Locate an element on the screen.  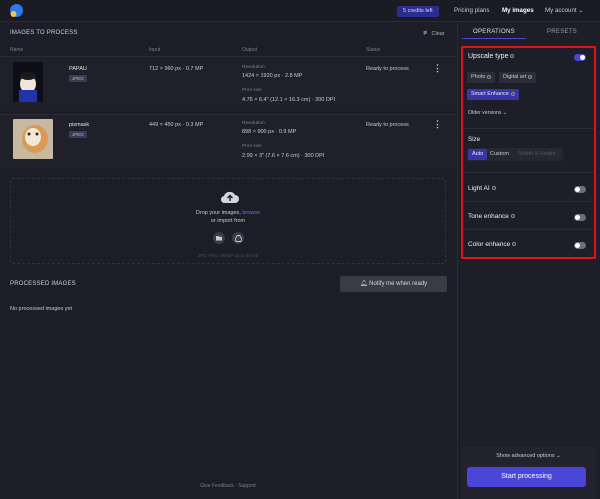
feedback-link: Give Feedback is located at coordinates (217, 486).